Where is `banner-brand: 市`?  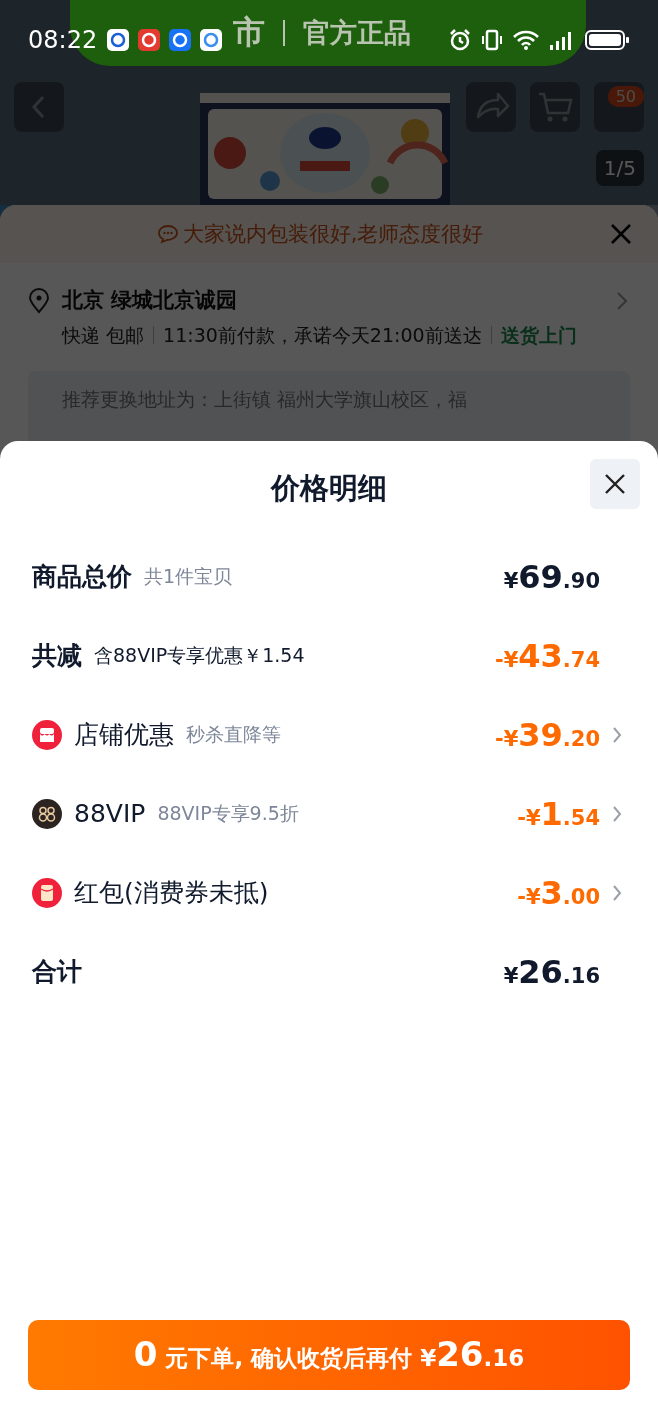
banner-brand: 市 is located at coordinates (249, 32).